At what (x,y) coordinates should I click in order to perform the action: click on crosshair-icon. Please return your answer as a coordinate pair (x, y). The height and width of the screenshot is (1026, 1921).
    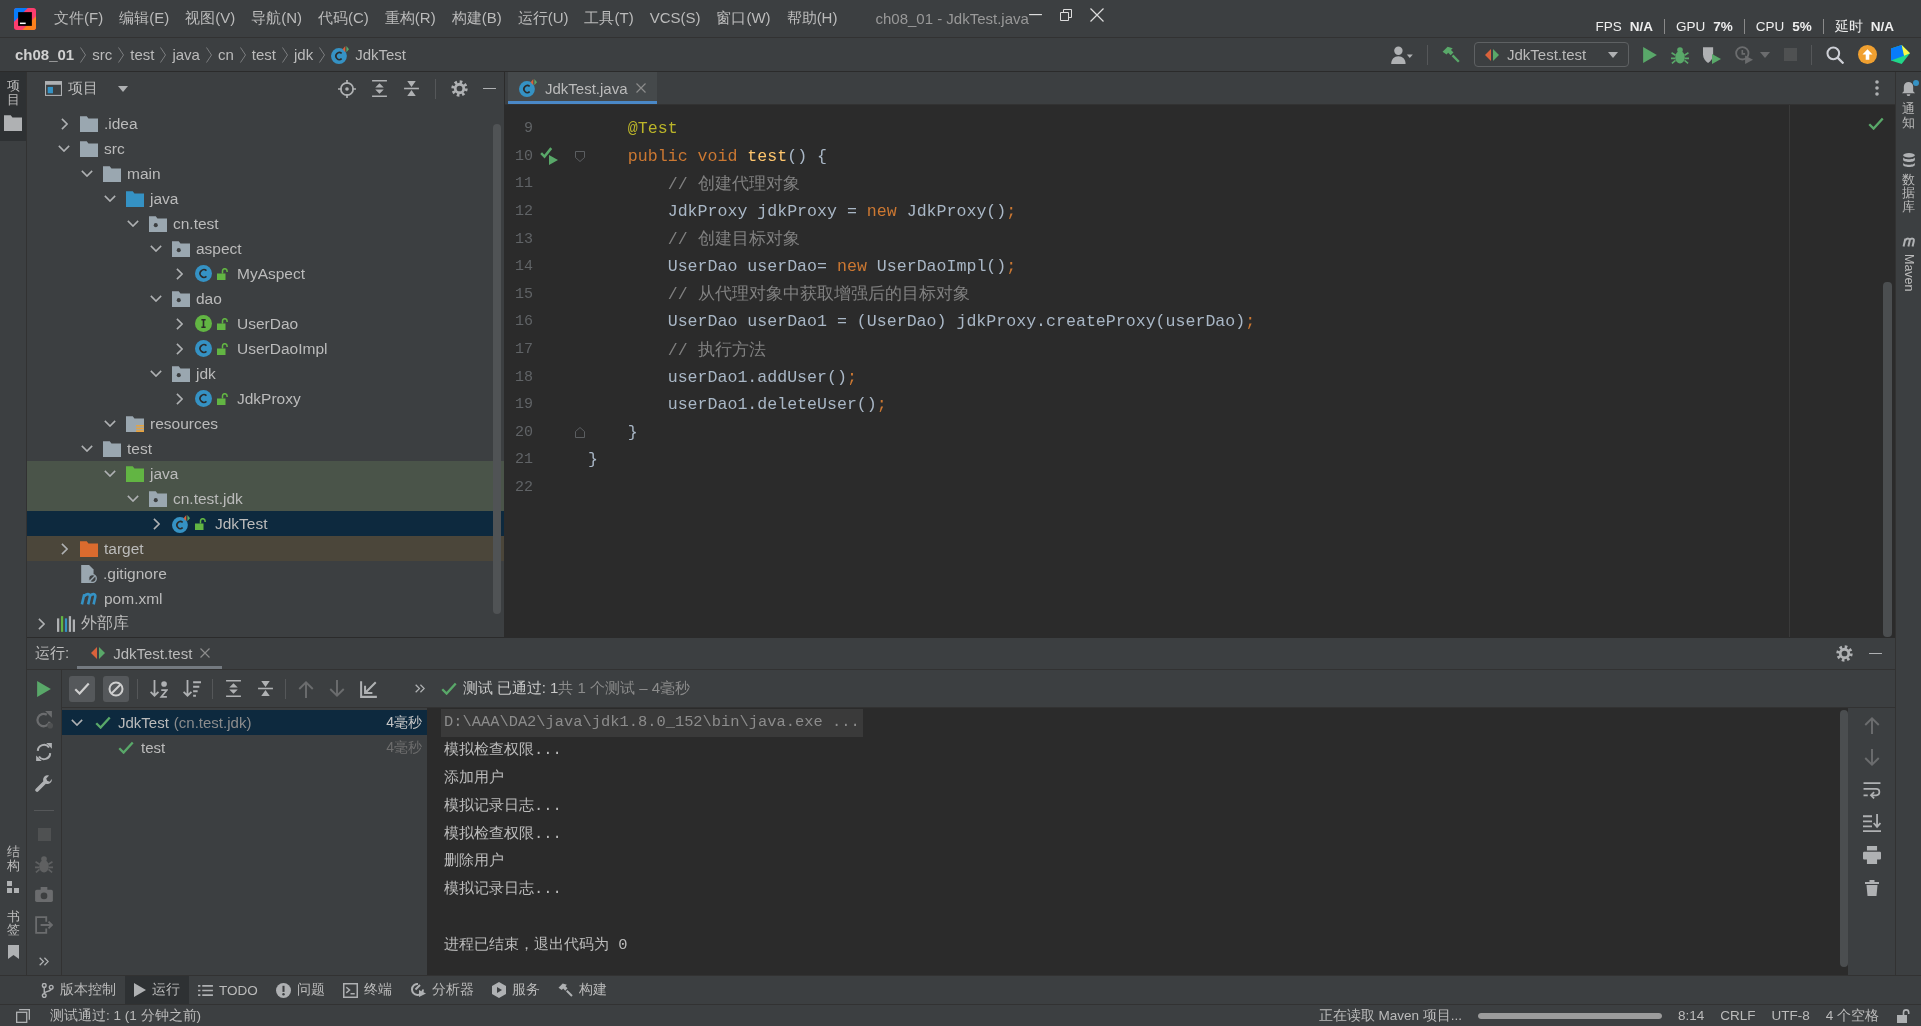
    Looking at the image, I should click on (347, 88).